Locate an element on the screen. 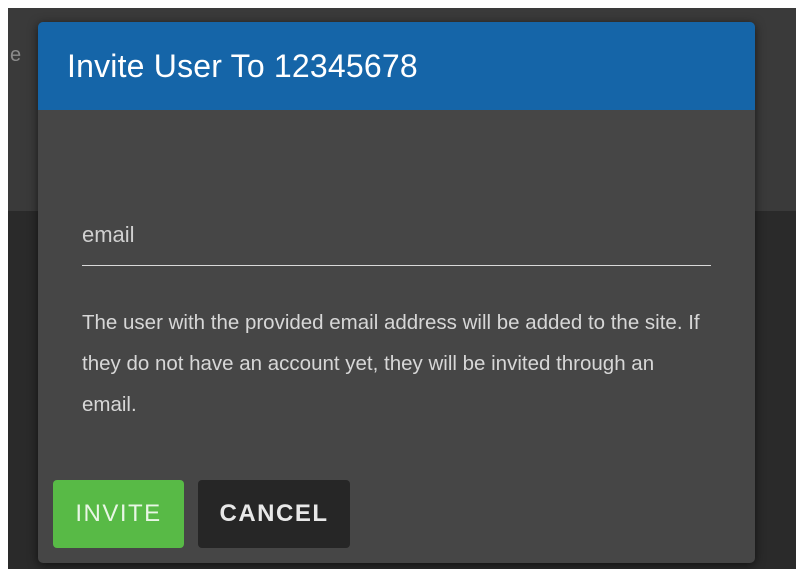 Image resolution: width=796 pixels, height=569 pixels. email-field-container is located at coordinates (396, 232).